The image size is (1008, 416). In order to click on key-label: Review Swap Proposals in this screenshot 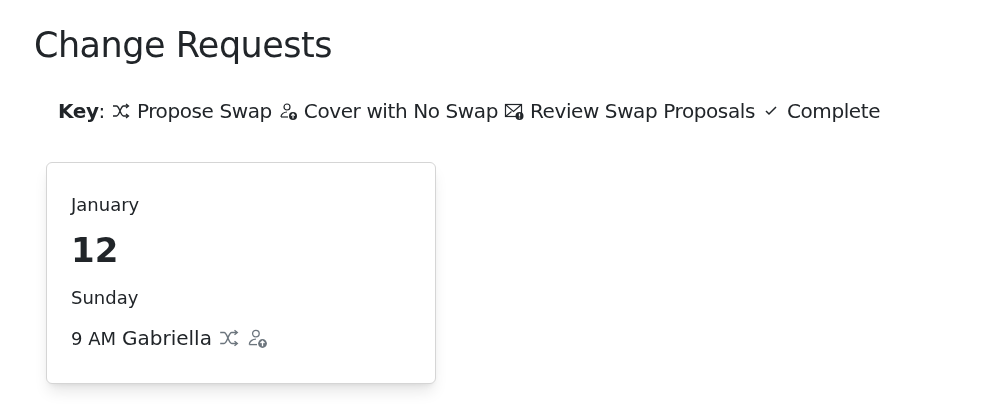, I will do `click(642, 111)`.